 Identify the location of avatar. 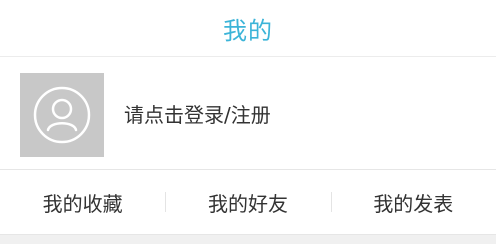
(62, 115).